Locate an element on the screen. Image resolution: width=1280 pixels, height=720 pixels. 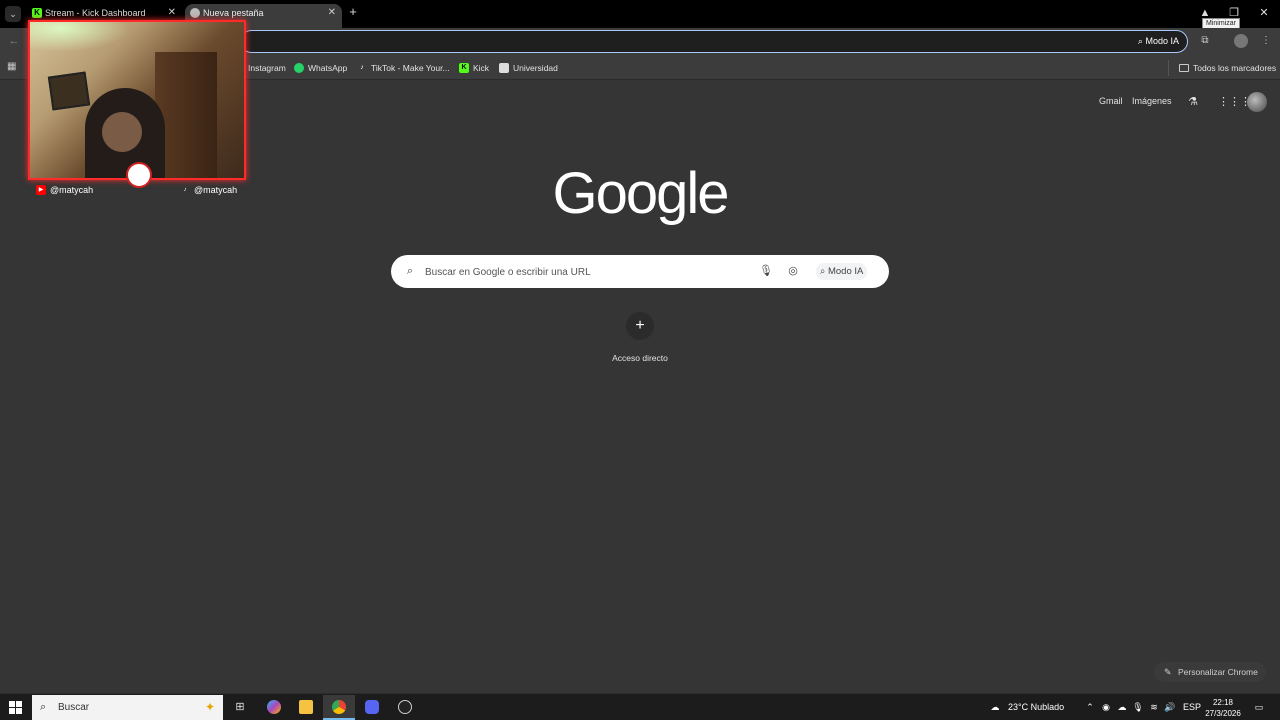
all-bookmarks-button: Todos los marcadores is located at coordinates (1222, 68).